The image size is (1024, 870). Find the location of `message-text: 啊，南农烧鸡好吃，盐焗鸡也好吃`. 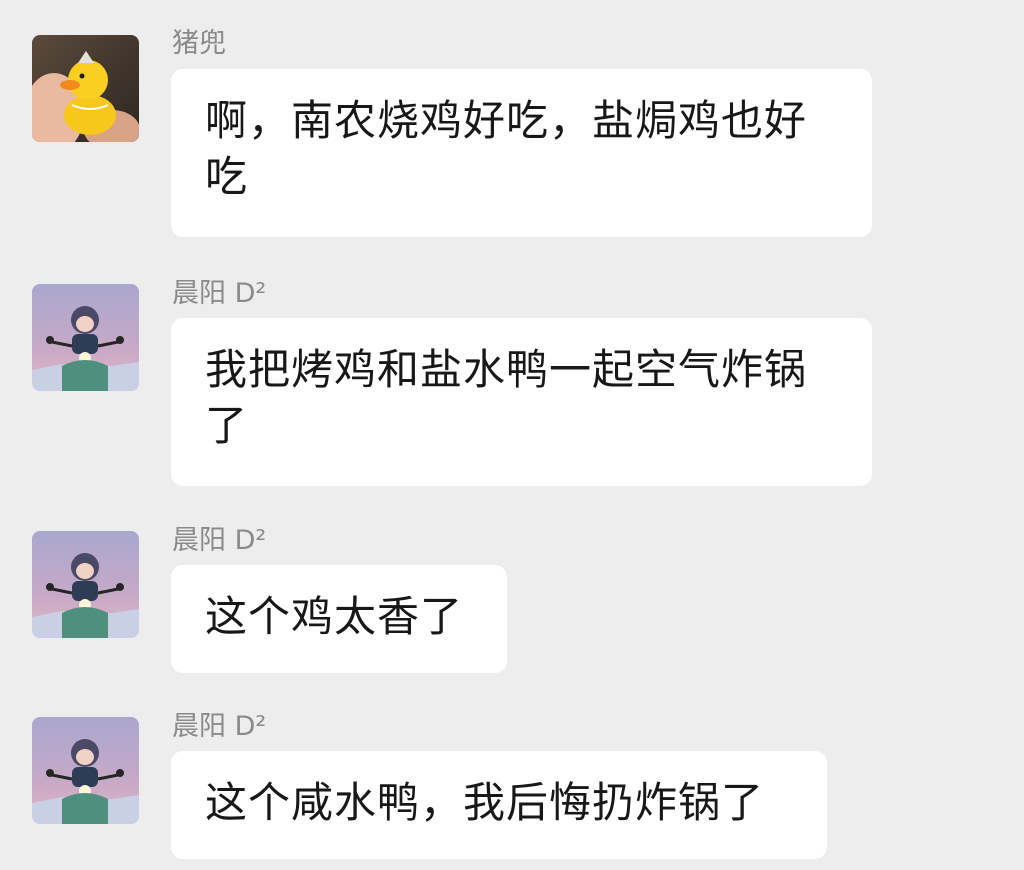

message-text: 啊，南农烧鸡好吃，盐焗鸡也好吃 is located at coordinates (506, 148).